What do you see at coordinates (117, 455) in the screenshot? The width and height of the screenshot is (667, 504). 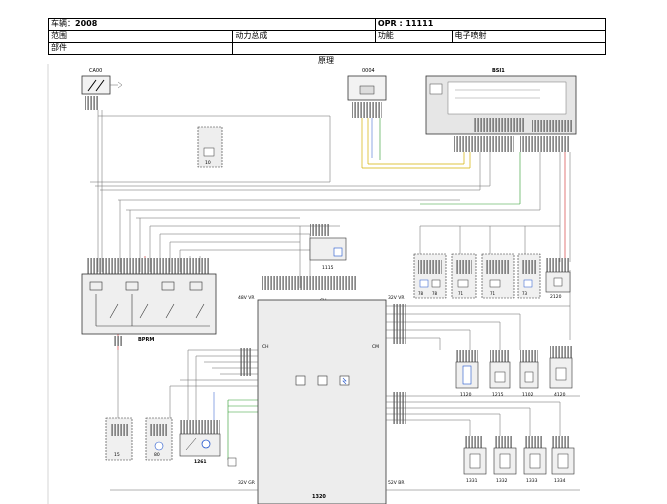 I see `c15-label: 15` at bounding box center [117, 455].